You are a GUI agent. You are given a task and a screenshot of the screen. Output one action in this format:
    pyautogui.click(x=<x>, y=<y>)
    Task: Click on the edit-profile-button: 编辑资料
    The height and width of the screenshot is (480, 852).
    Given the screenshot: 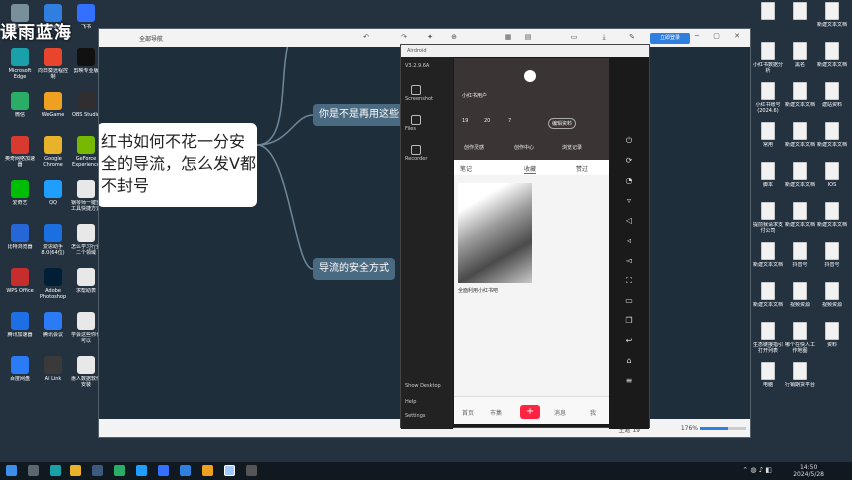 What is the action you would take?
    pyautogui.click(x=562, y=123)
    